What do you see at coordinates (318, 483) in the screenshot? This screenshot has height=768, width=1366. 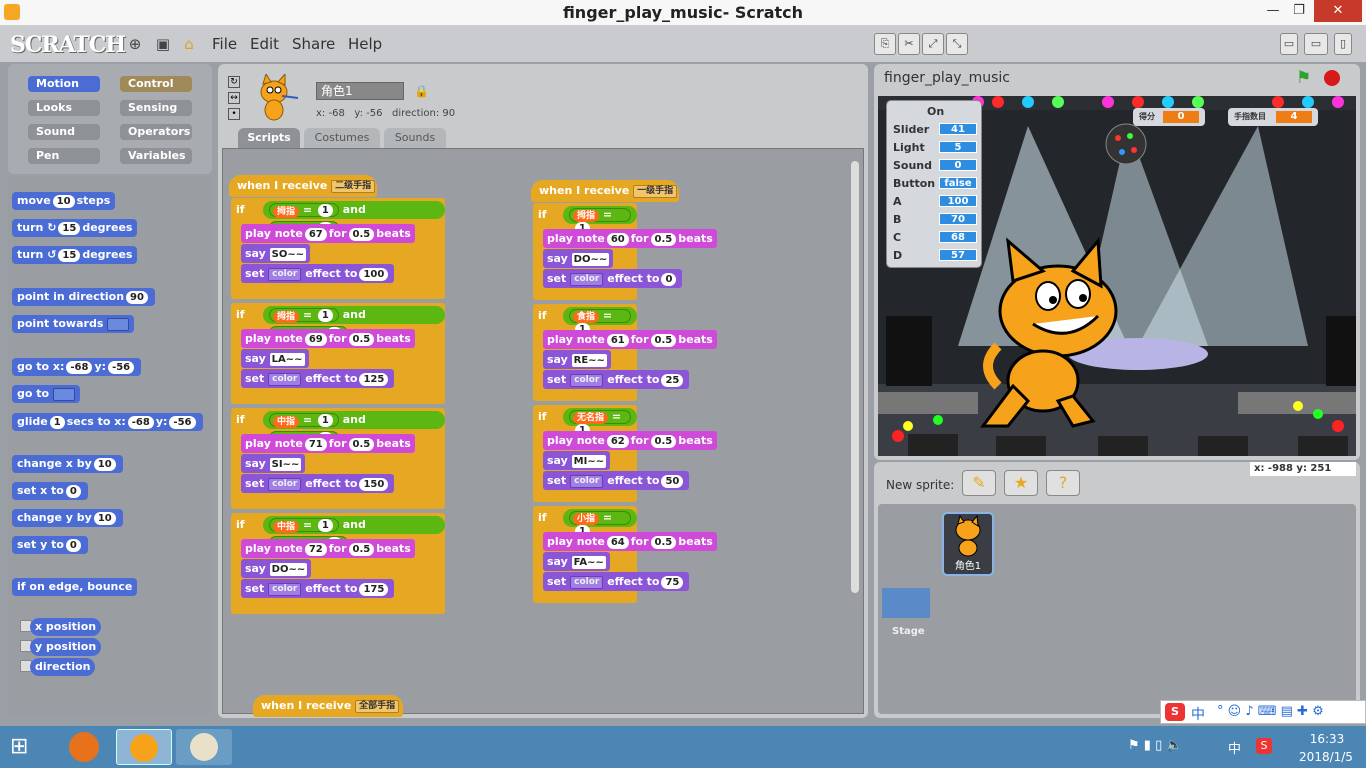 I see `set-effect-block: set color effect to 150` at bounding box center [318, 483].